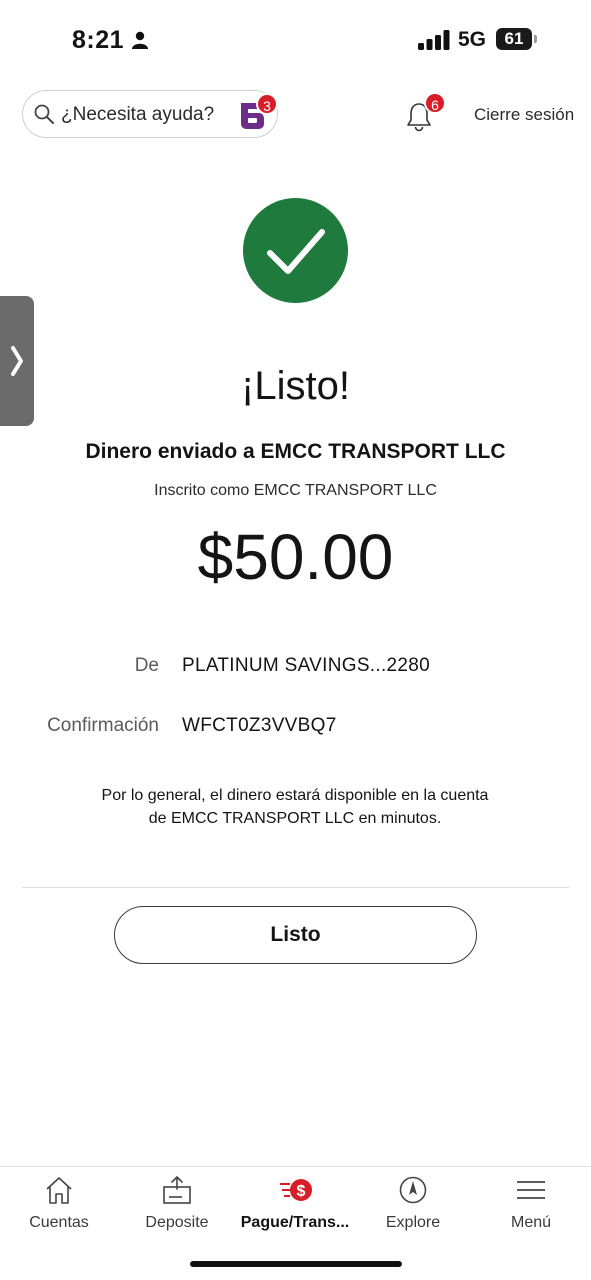  I want to click on status-time: 8:21, so click(98, 40).